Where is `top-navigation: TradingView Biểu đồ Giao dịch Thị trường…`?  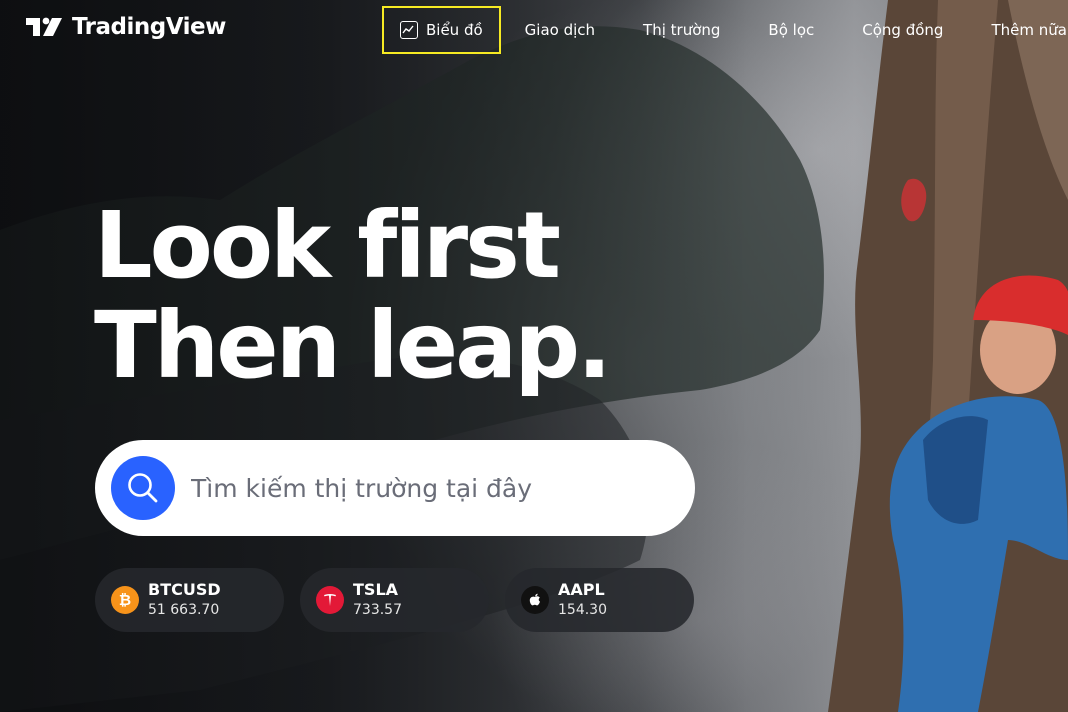
top-navigation: TradingView Biểu đồ Giao dịch Thị trường… is located at coordinates (534, 30).